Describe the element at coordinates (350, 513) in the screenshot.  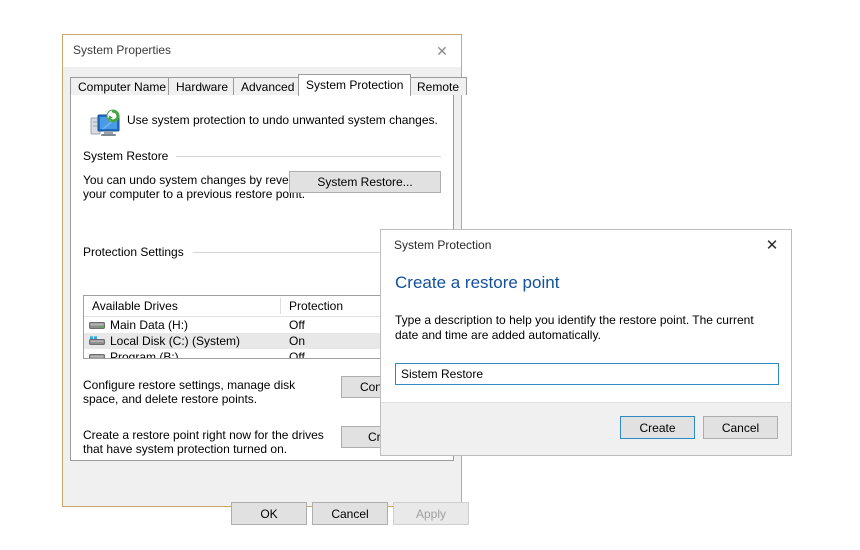
I see `cancel-button: Cancel` at that location.